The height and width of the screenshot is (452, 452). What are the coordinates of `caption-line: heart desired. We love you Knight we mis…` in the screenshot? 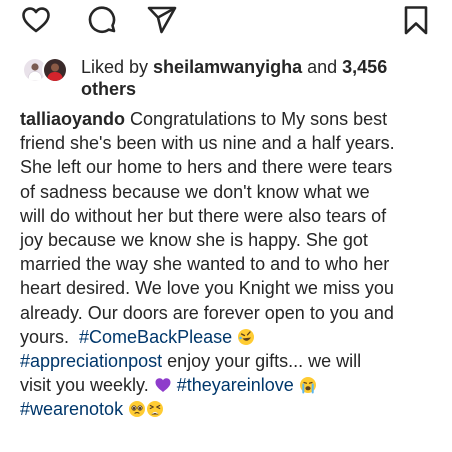 It's located at (207, 288).